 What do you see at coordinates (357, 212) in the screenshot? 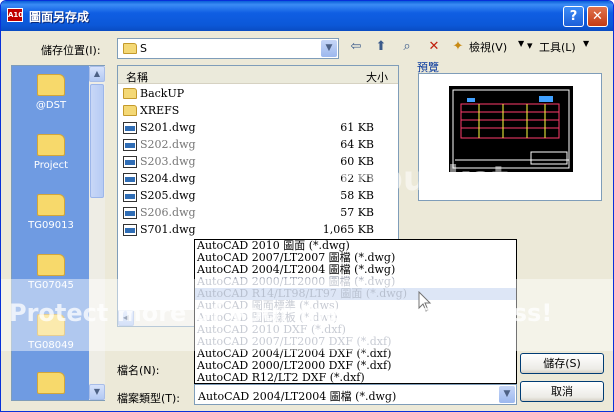
I see `file-size: 57 KB` at bounding box center [357, 212].